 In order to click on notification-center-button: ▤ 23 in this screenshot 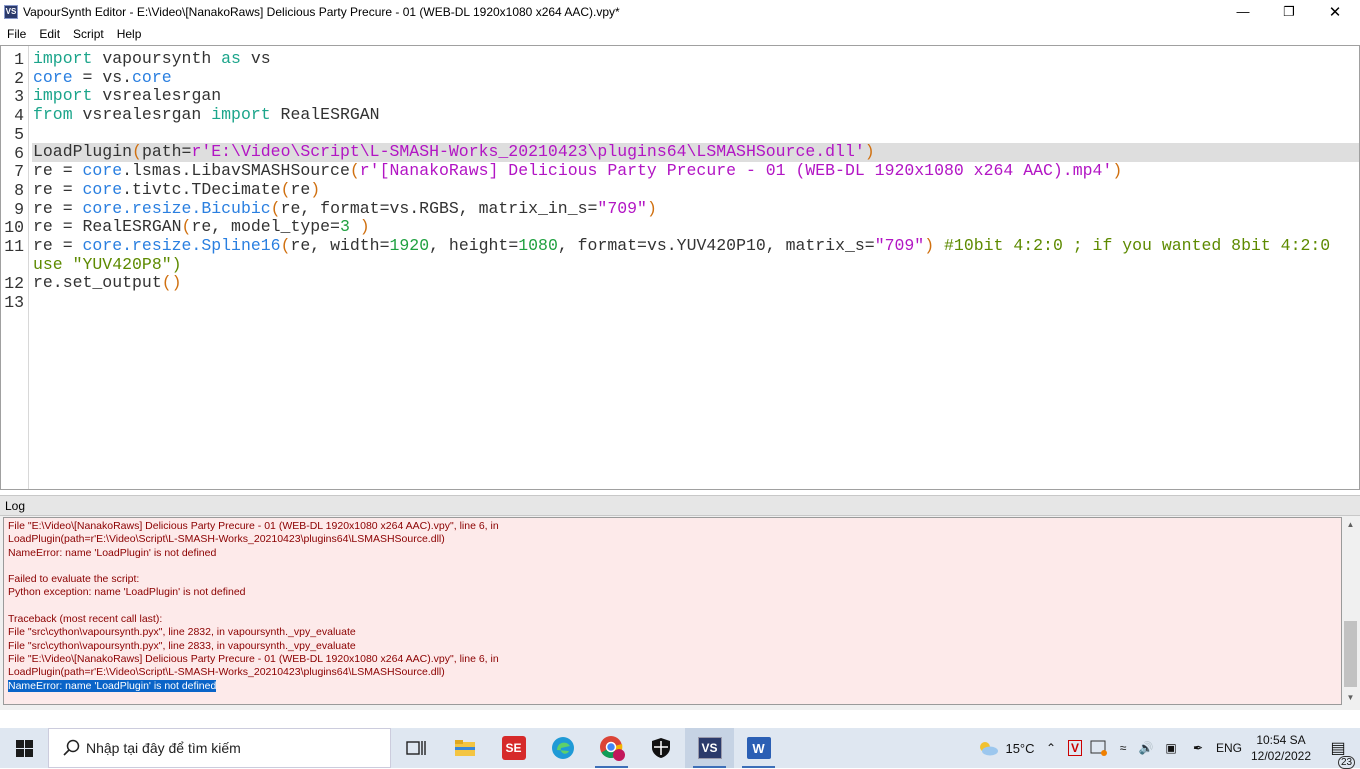, I will do `click(1338, 753)`.